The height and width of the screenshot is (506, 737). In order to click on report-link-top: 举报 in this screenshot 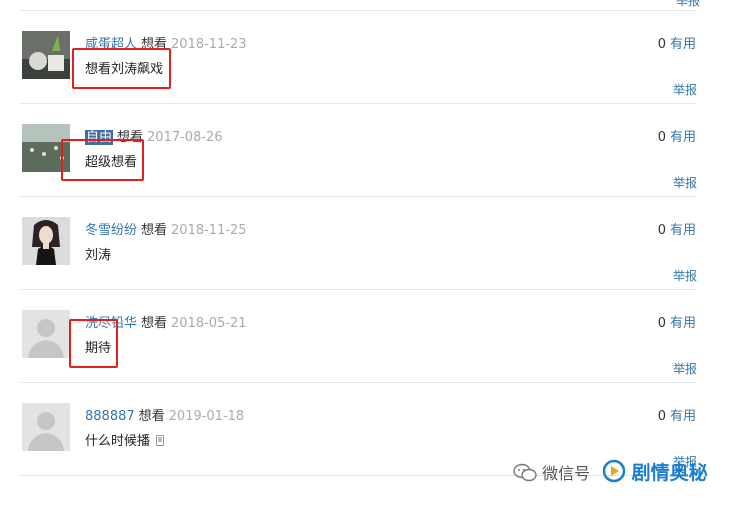, I will do `click(688, 4)`.